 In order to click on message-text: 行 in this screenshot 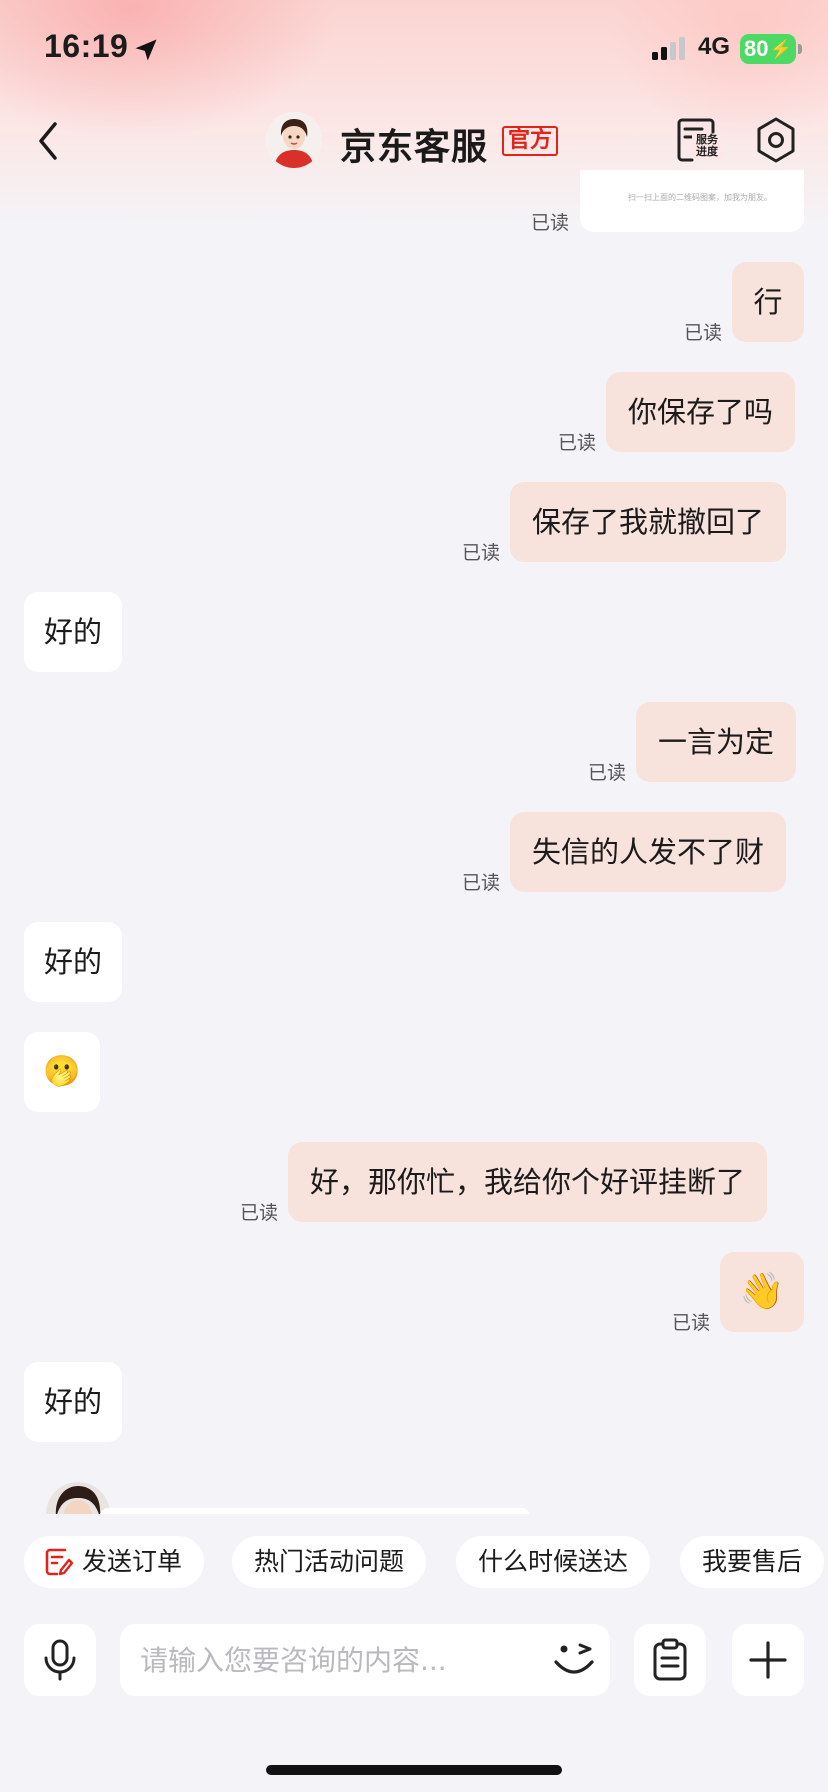, I will do `click(768, 302)`.